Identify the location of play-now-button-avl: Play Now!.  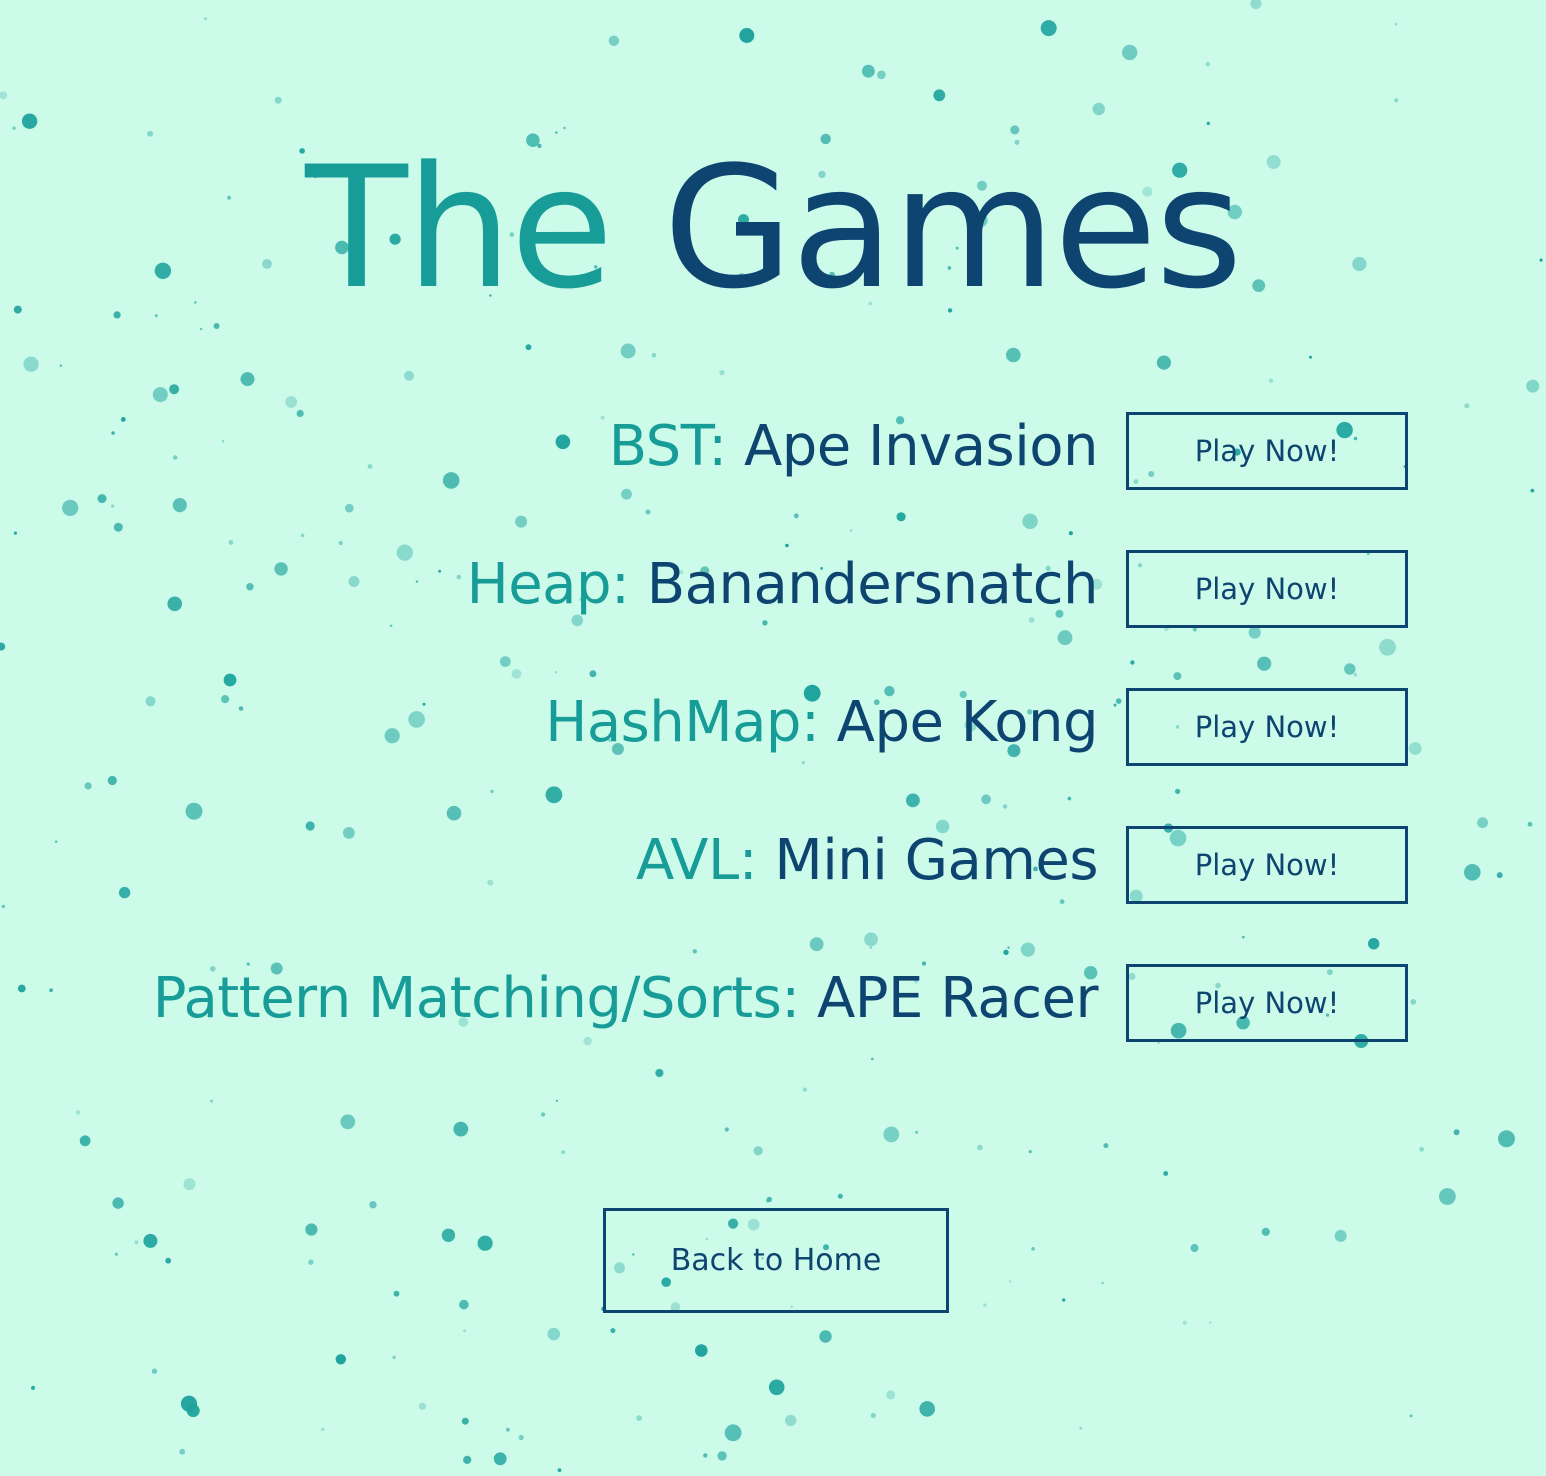
(1267, 865).